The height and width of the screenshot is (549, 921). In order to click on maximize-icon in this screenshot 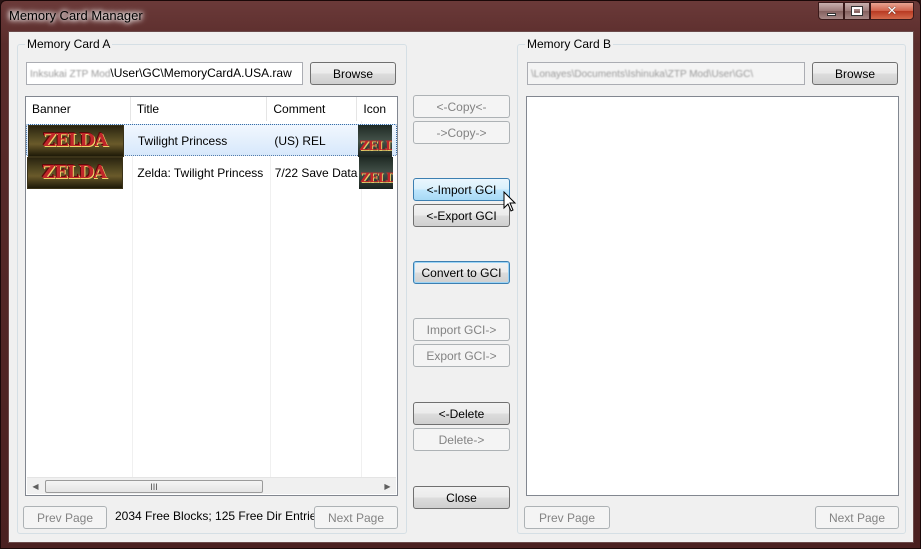, I will do `click(857, 11)`.